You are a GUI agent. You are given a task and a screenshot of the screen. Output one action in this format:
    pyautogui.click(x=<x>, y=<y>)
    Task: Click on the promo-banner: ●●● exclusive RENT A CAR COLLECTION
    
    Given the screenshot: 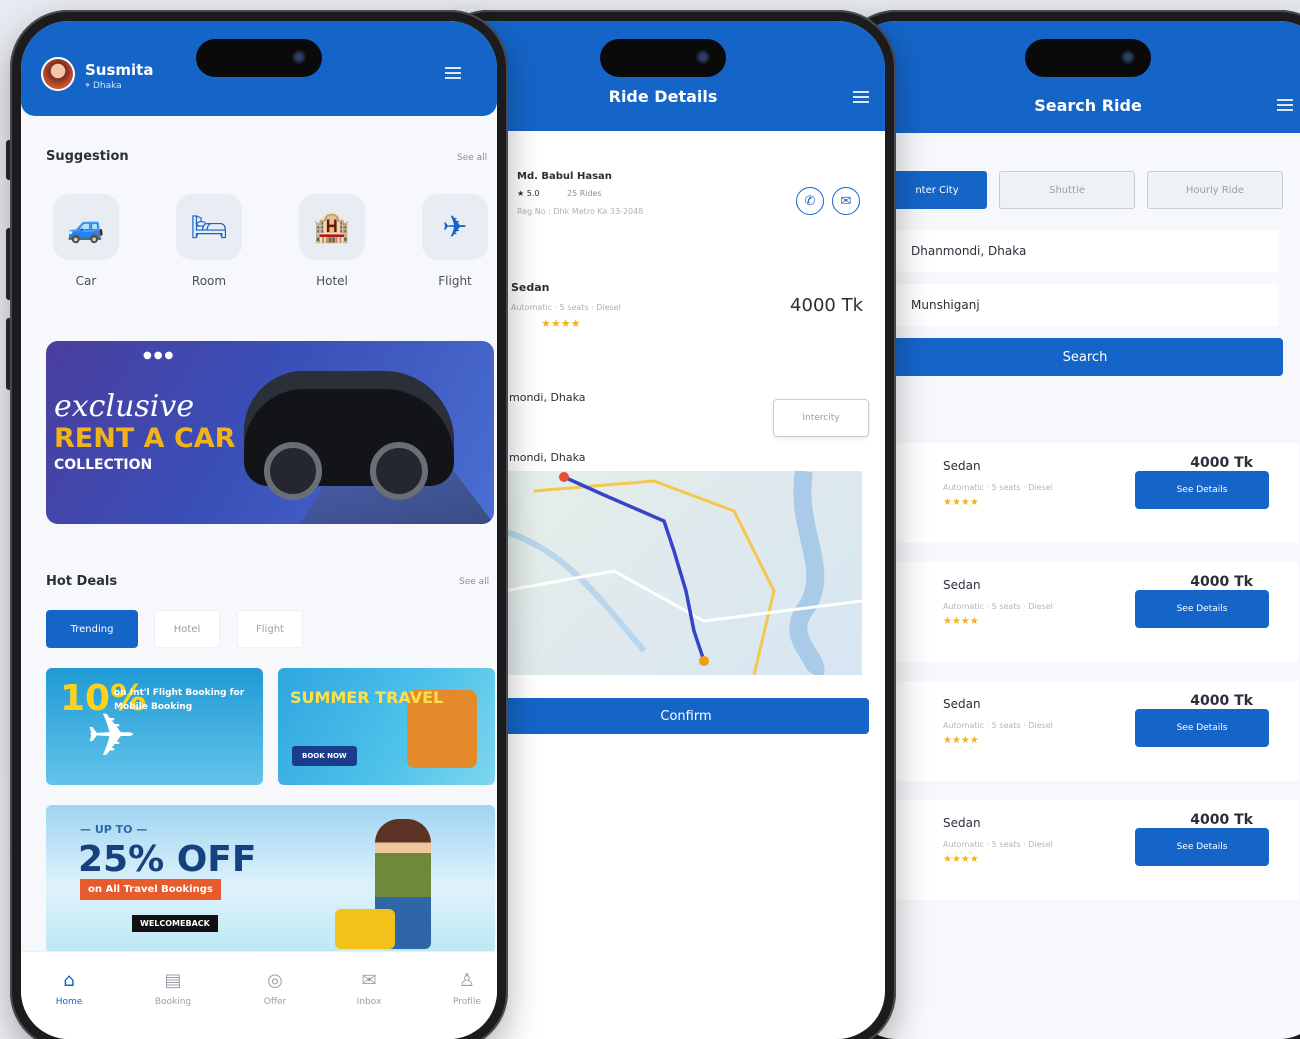 What is the action you would take?
    pyautogui.click(x=270, y=432)
    